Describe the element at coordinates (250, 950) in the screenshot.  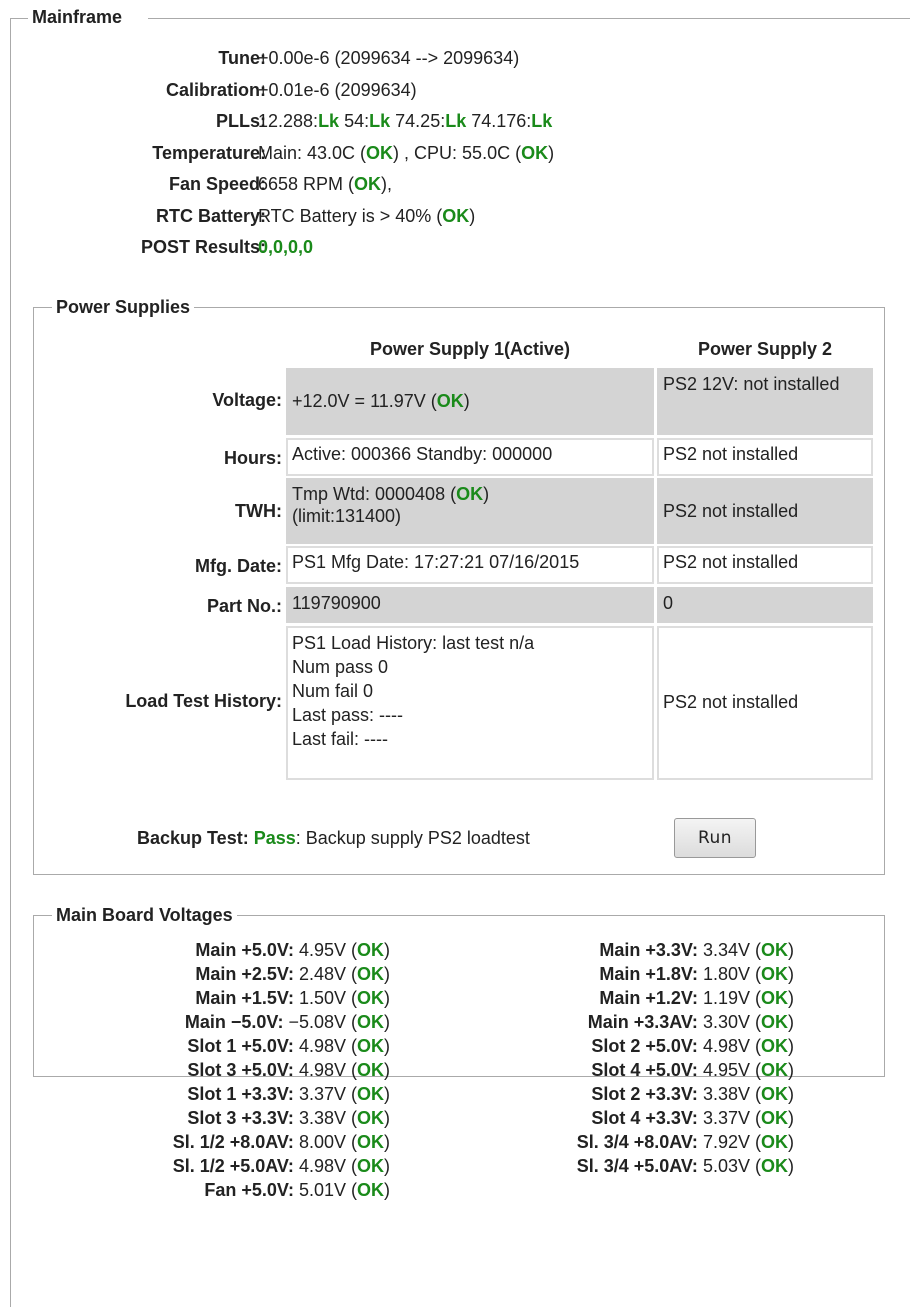
I see `left-voltage-row: Main +5.0V: 4.95V (OK)` at that location.